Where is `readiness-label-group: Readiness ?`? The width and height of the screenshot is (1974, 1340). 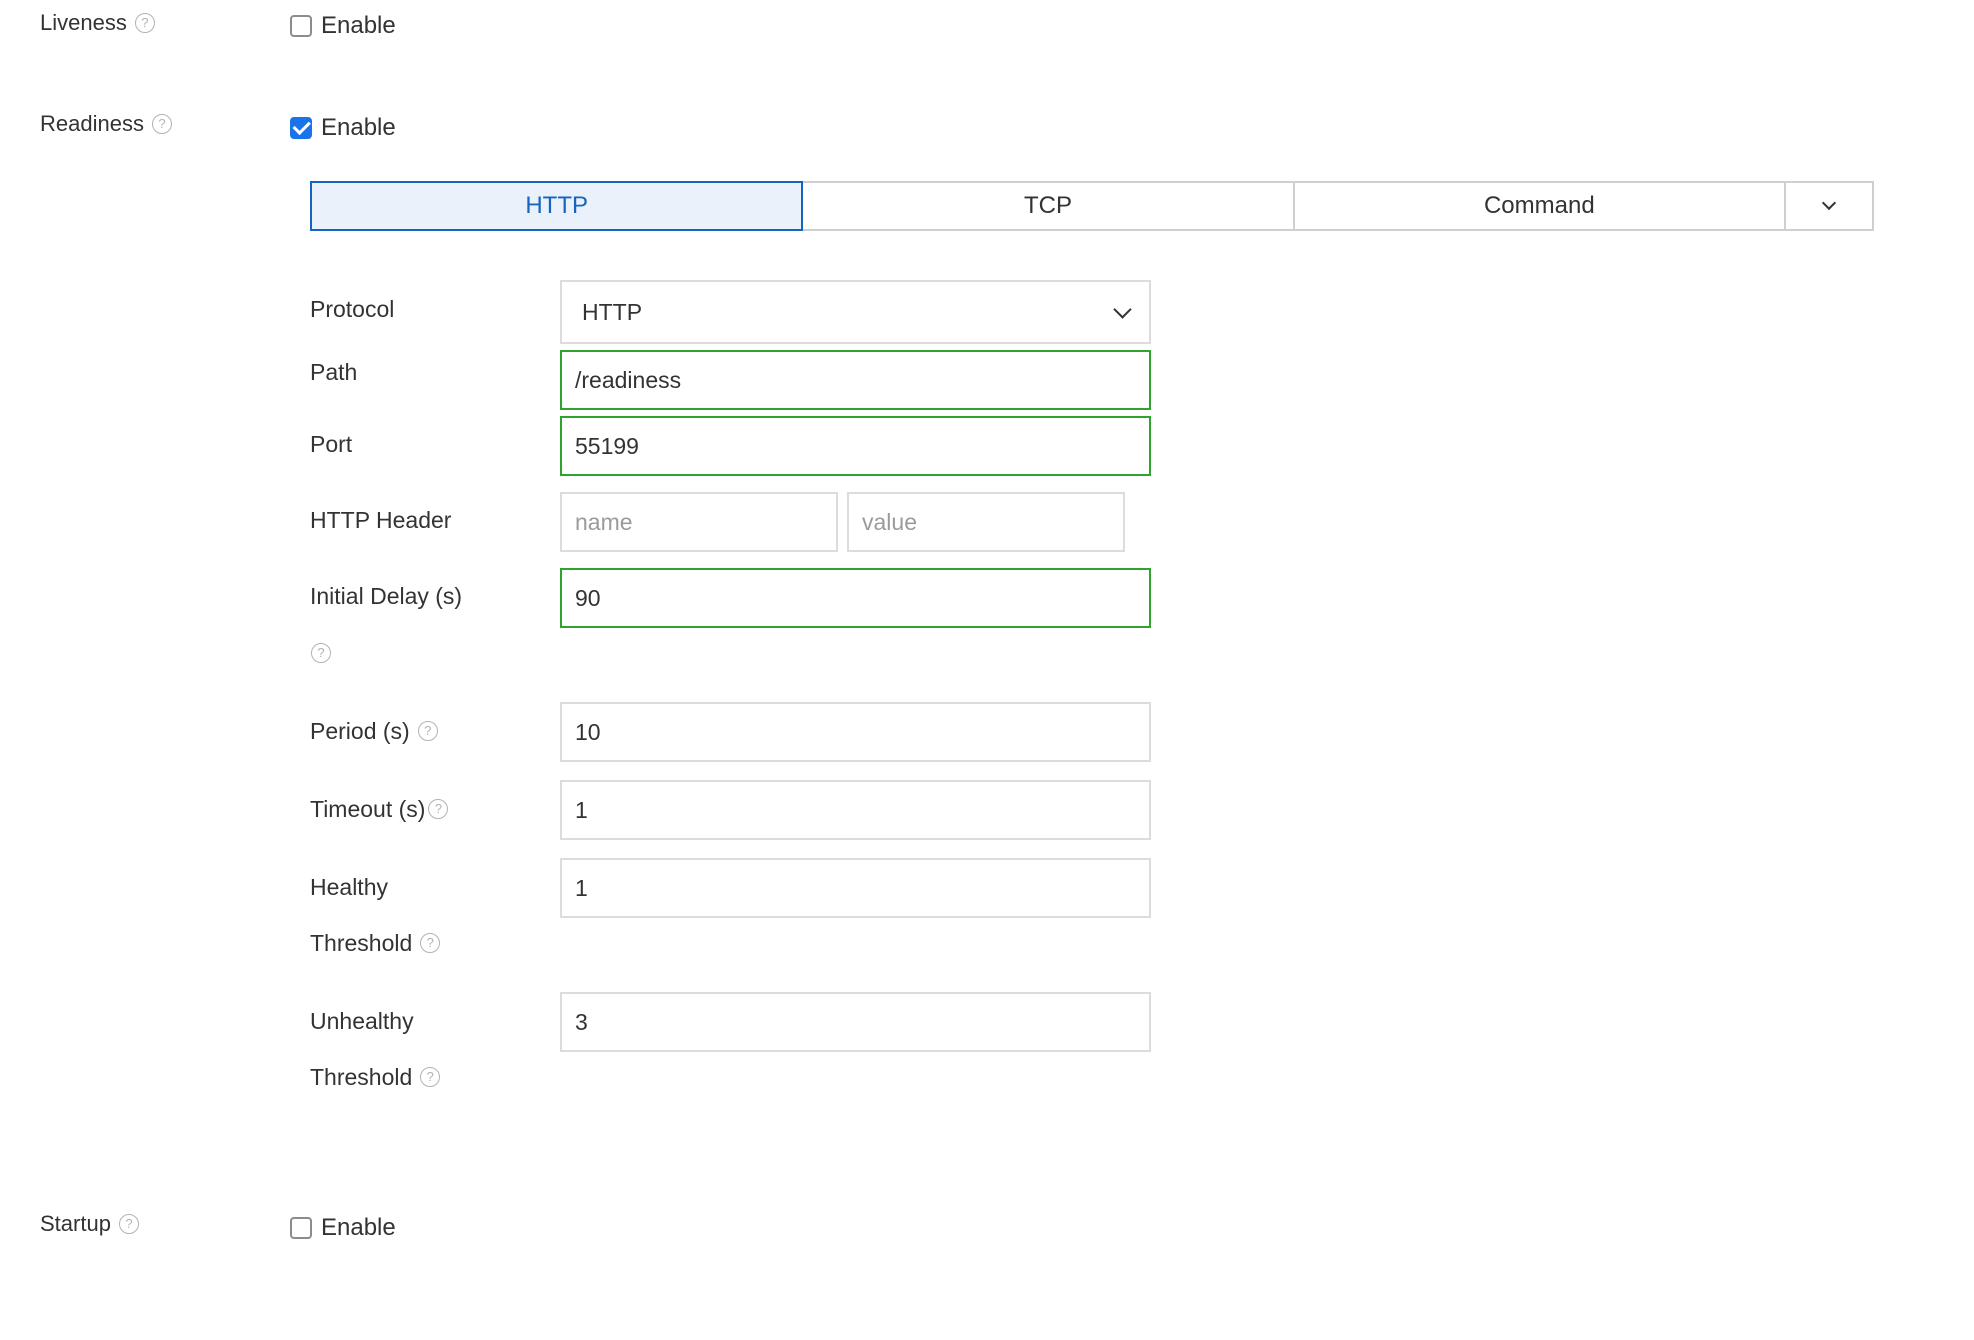
readiness-label-group: Readiness ? is located at coordinates (106, 124).